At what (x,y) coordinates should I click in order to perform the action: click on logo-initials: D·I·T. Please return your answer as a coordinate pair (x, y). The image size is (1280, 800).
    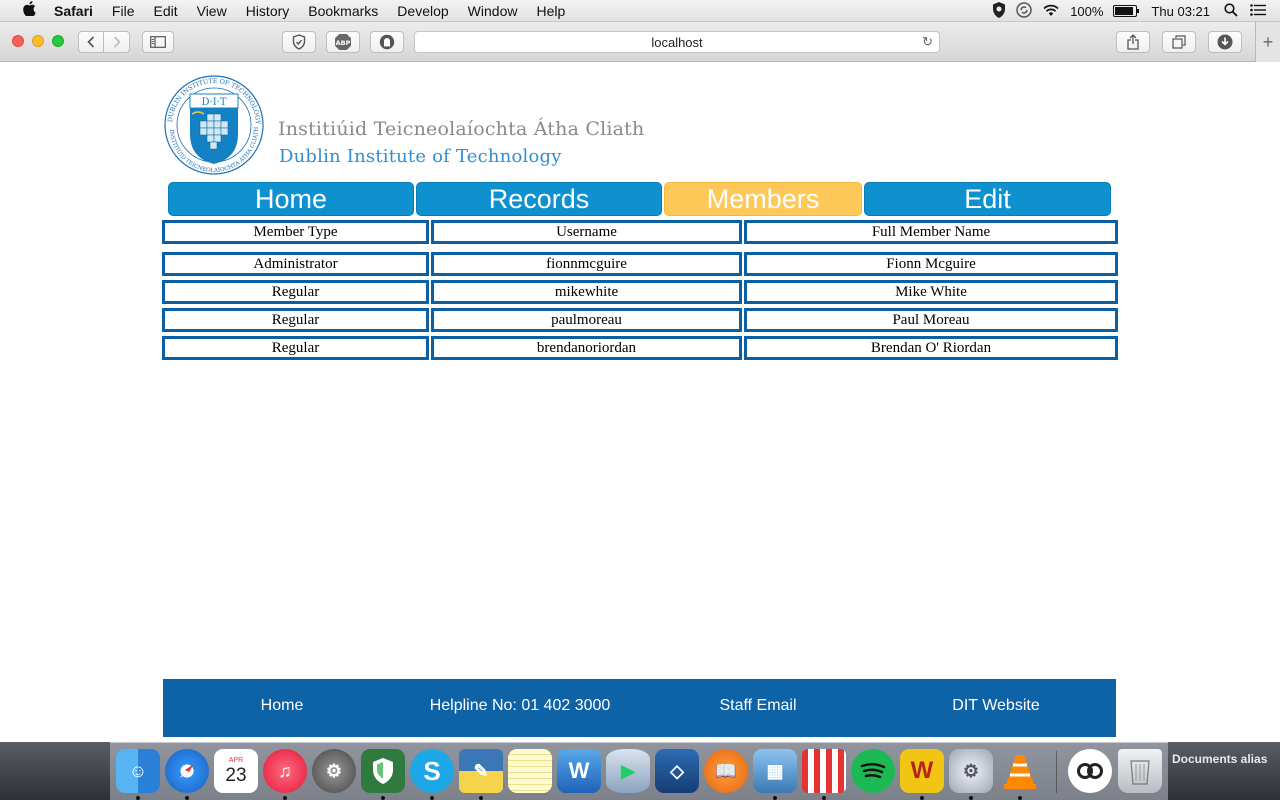
    Looking at the image, I should click on (214, 102).